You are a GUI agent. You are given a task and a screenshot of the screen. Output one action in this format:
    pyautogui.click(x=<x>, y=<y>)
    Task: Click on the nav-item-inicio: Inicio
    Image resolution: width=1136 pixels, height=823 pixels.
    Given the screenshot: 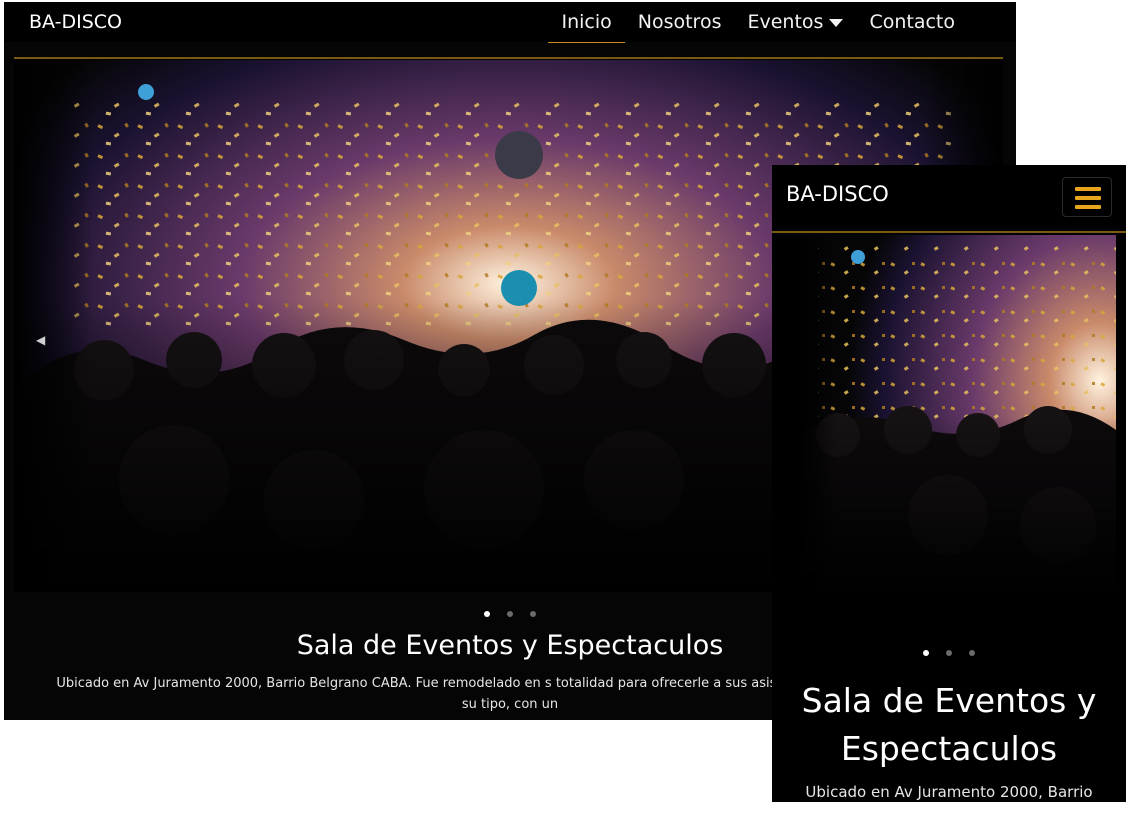 What is the action you would take?
    pyautogui.click(x=587, y=27)
    